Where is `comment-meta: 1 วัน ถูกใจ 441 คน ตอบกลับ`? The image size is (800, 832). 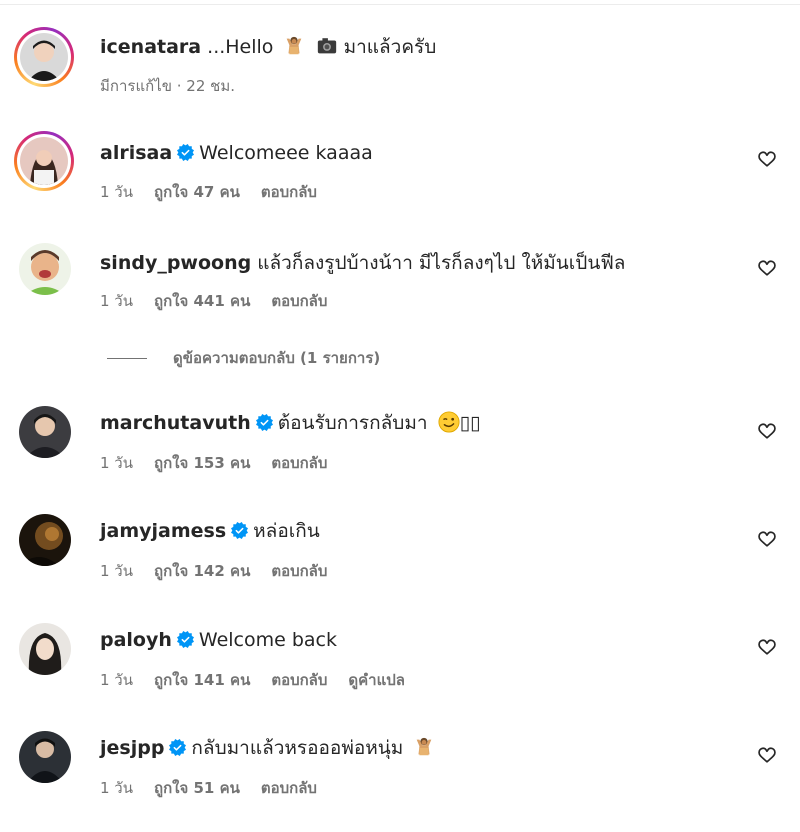 comment-meta: 1 วัน ถูกใจ 441 คน ตอบกลับ is located at coordinates (224, 301).